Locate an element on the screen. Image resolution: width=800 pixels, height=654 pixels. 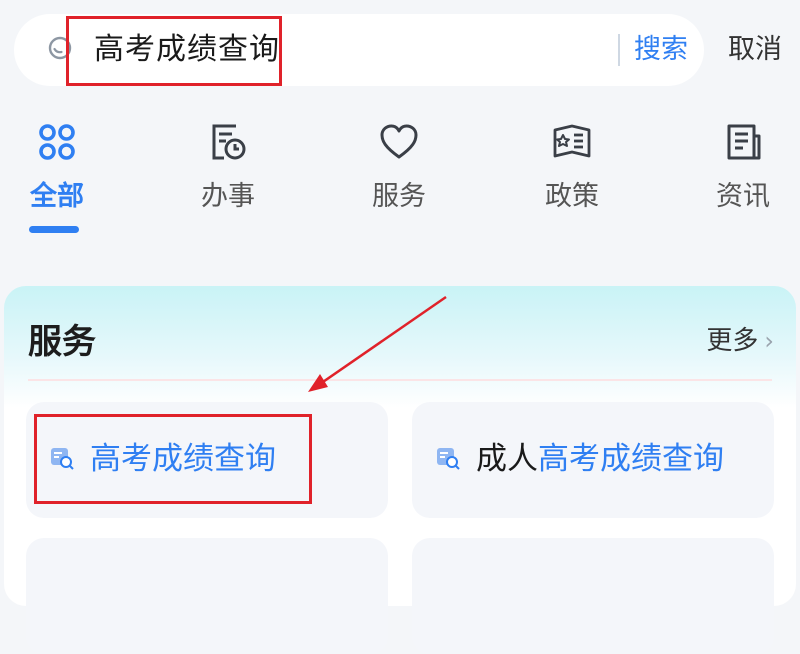
more-link: 更多 › is located at coordinates (740, 338).